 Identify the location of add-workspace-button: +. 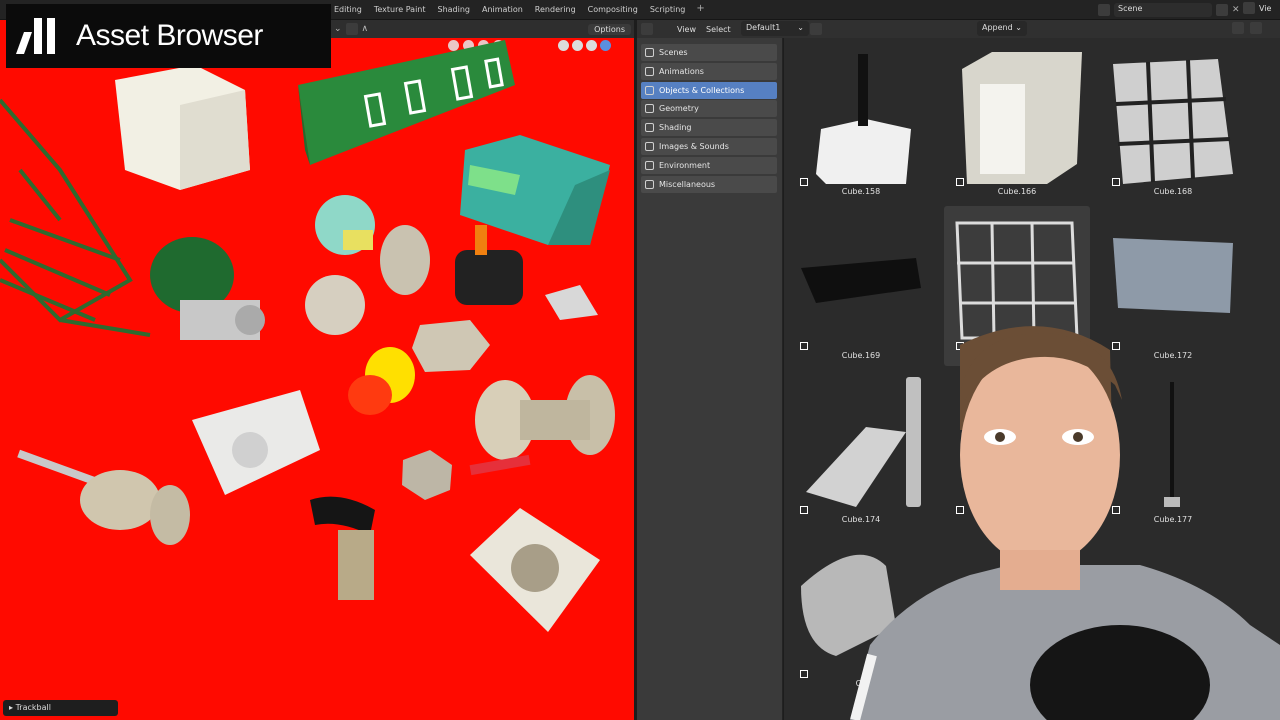
(700, 9).